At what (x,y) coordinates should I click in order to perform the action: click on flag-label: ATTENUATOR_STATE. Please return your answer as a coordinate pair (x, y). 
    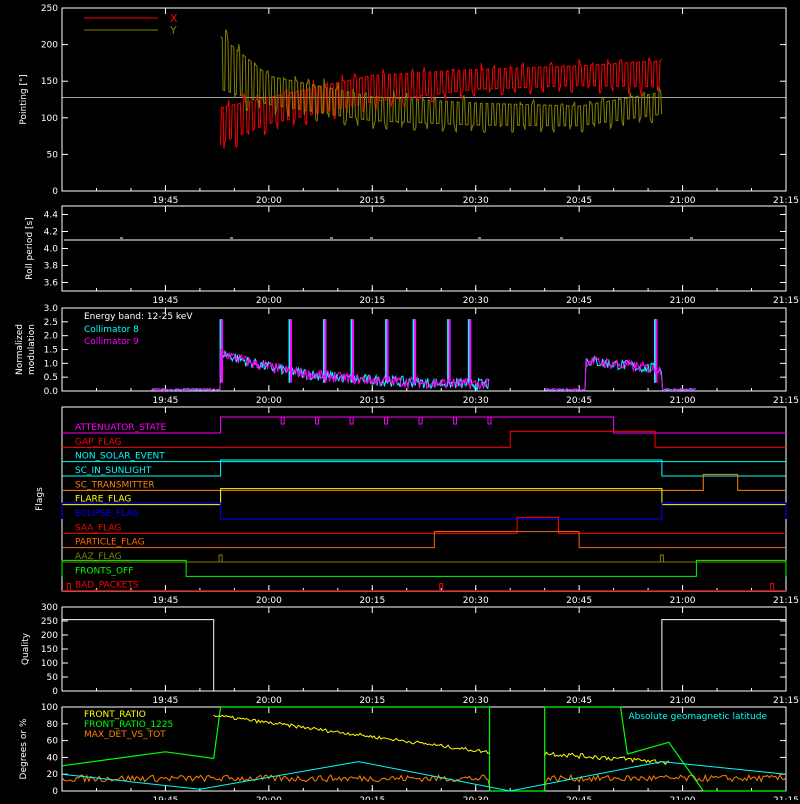
    Looking at the image, I should click on (121, 428).